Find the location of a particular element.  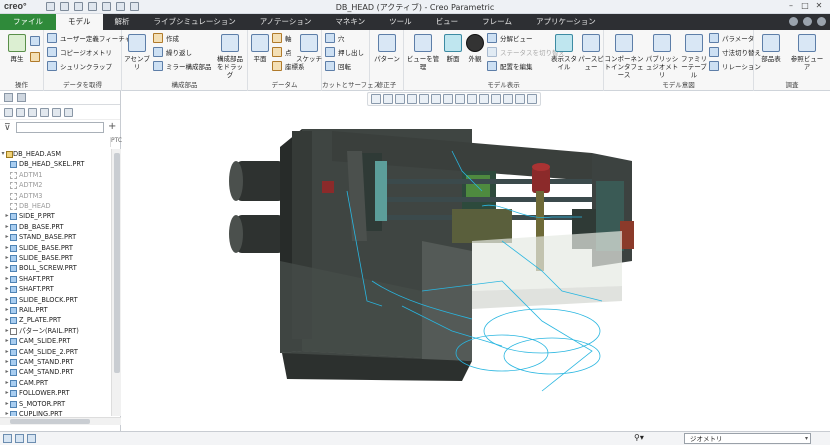

parameters-button: パラメータ is located at coordinates (731, 38).